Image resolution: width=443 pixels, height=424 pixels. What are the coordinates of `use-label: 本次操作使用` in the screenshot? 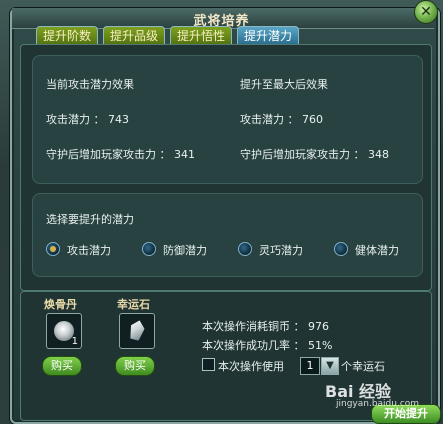 It's located at (251, 366).